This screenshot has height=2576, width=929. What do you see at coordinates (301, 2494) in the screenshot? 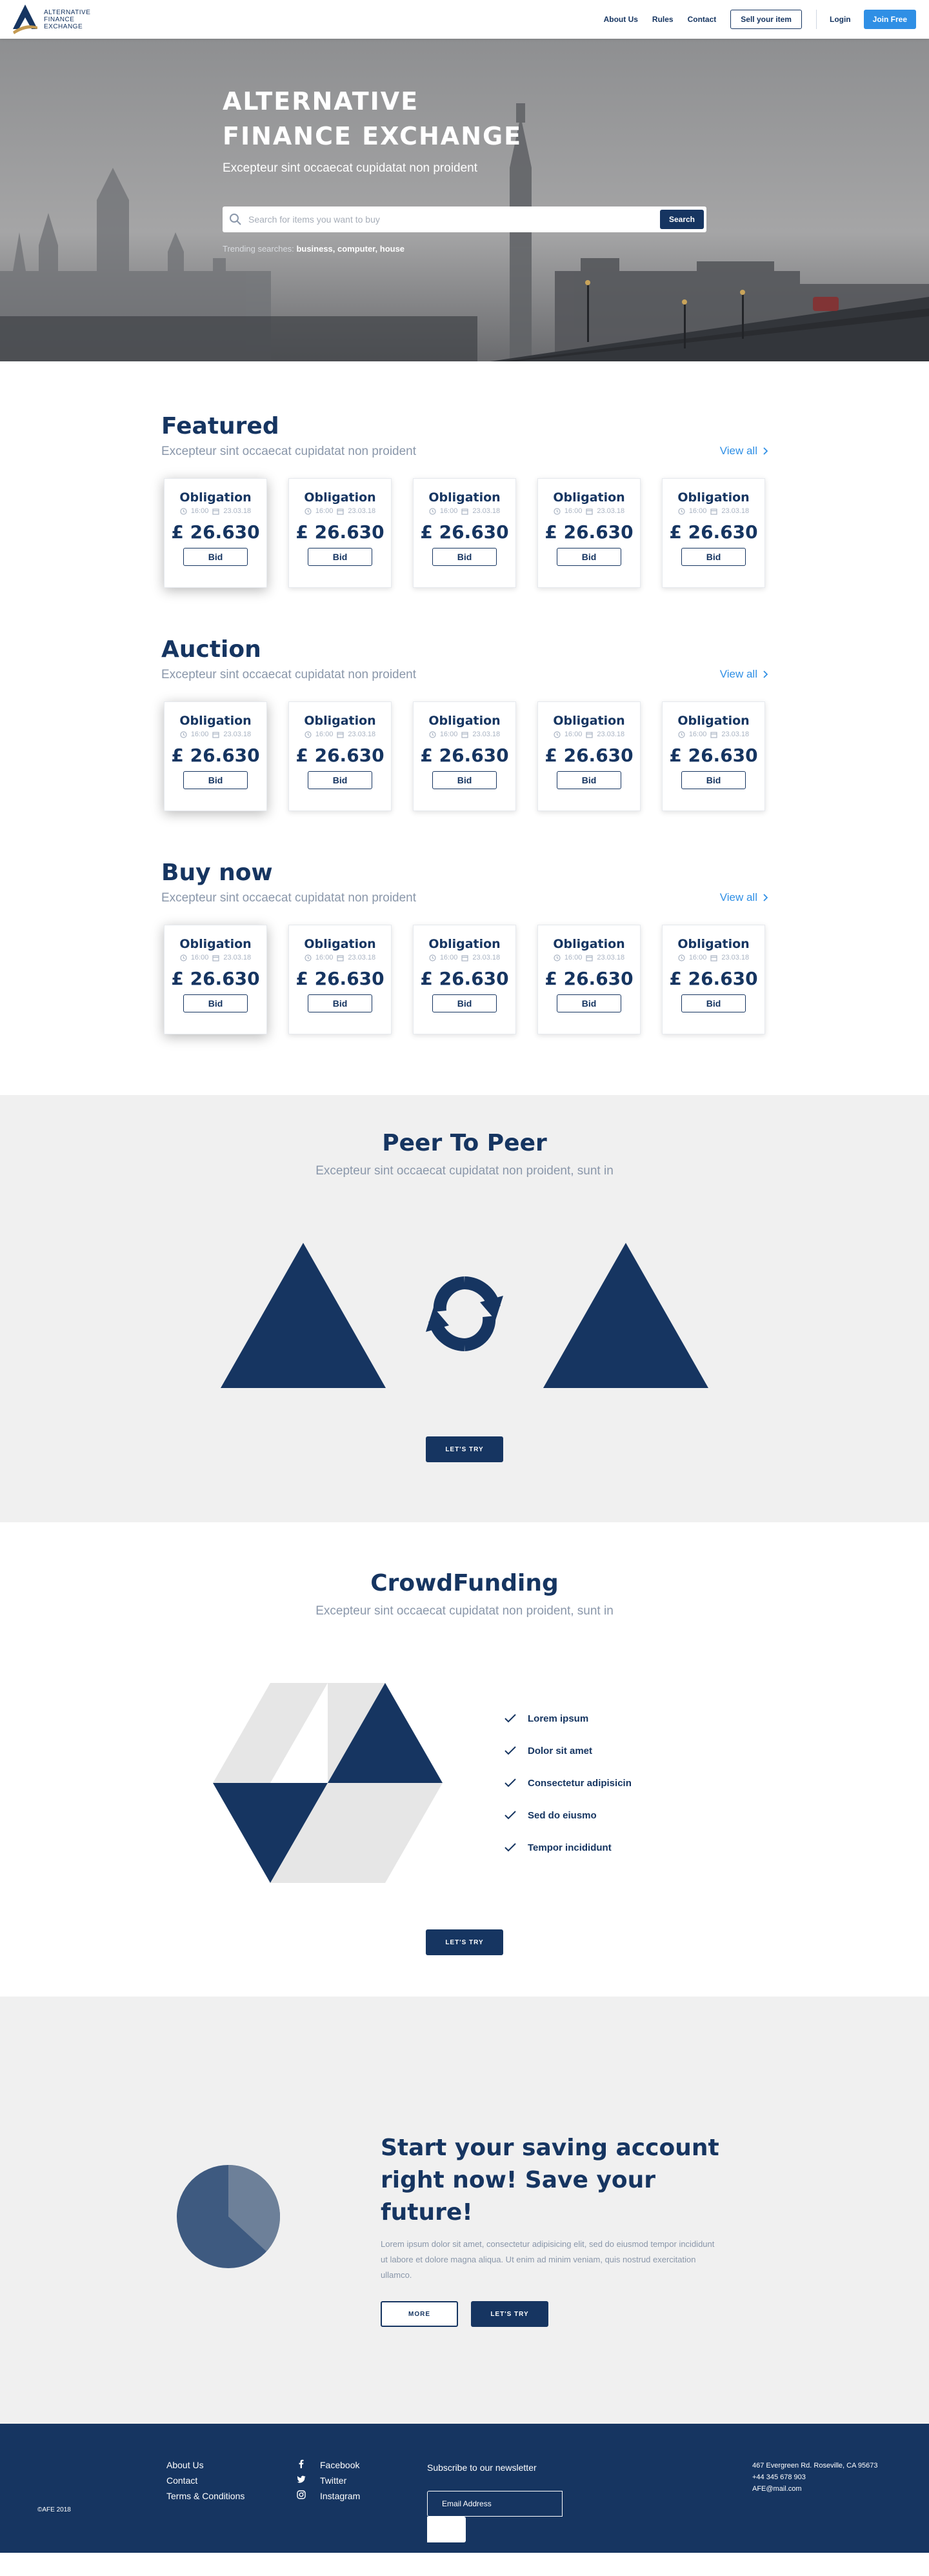
I see `instagram-icon` at bounding box center [301, 2494].